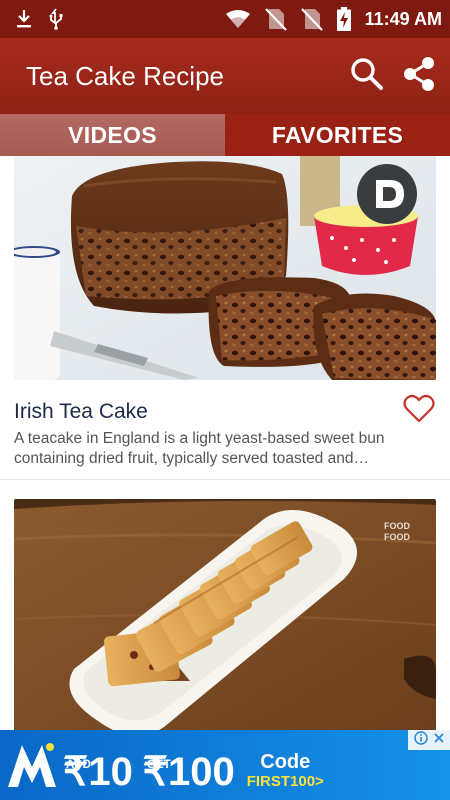  What do you see at coordinates (420, 740) in the screenshot?
I see `info-icon` at bounding box center [420, 740].